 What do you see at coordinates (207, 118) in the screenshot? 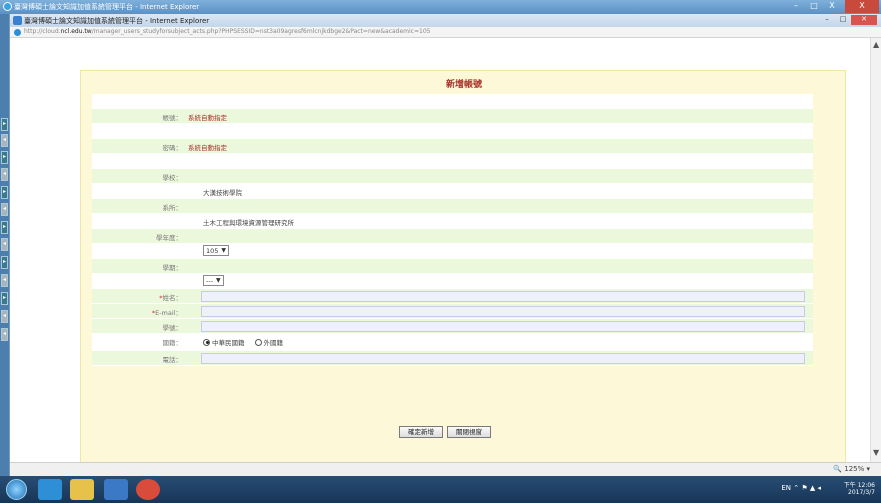
I see `account-value: 系統自動指定` at bounding box center [207, 118].